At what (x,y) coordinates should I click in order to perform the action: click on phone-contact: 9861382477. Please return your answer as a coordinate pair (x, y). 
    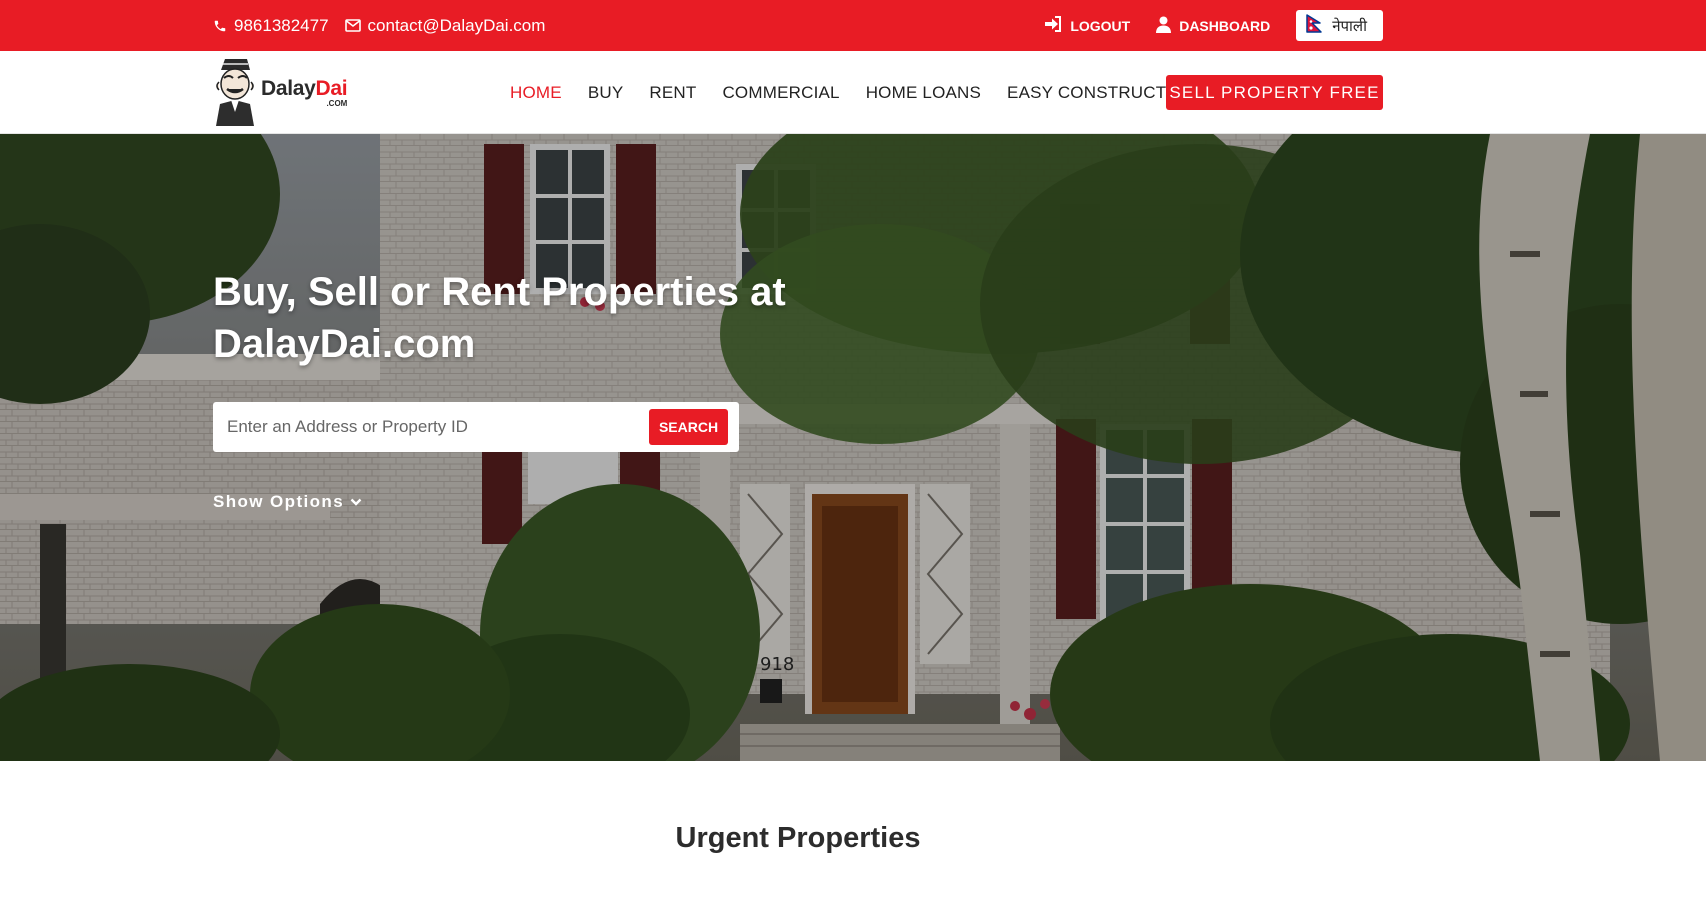
    Looking at the image, I should click on (271, 26).